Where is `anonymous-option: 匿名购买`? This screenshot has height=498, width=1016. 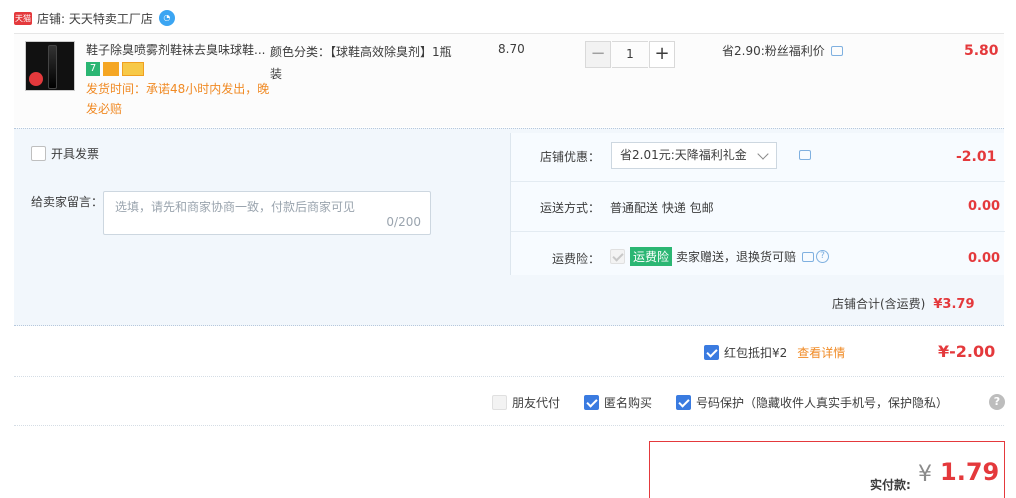 anonymous-option: 匿名购买 is located at coordinates (618, 402).